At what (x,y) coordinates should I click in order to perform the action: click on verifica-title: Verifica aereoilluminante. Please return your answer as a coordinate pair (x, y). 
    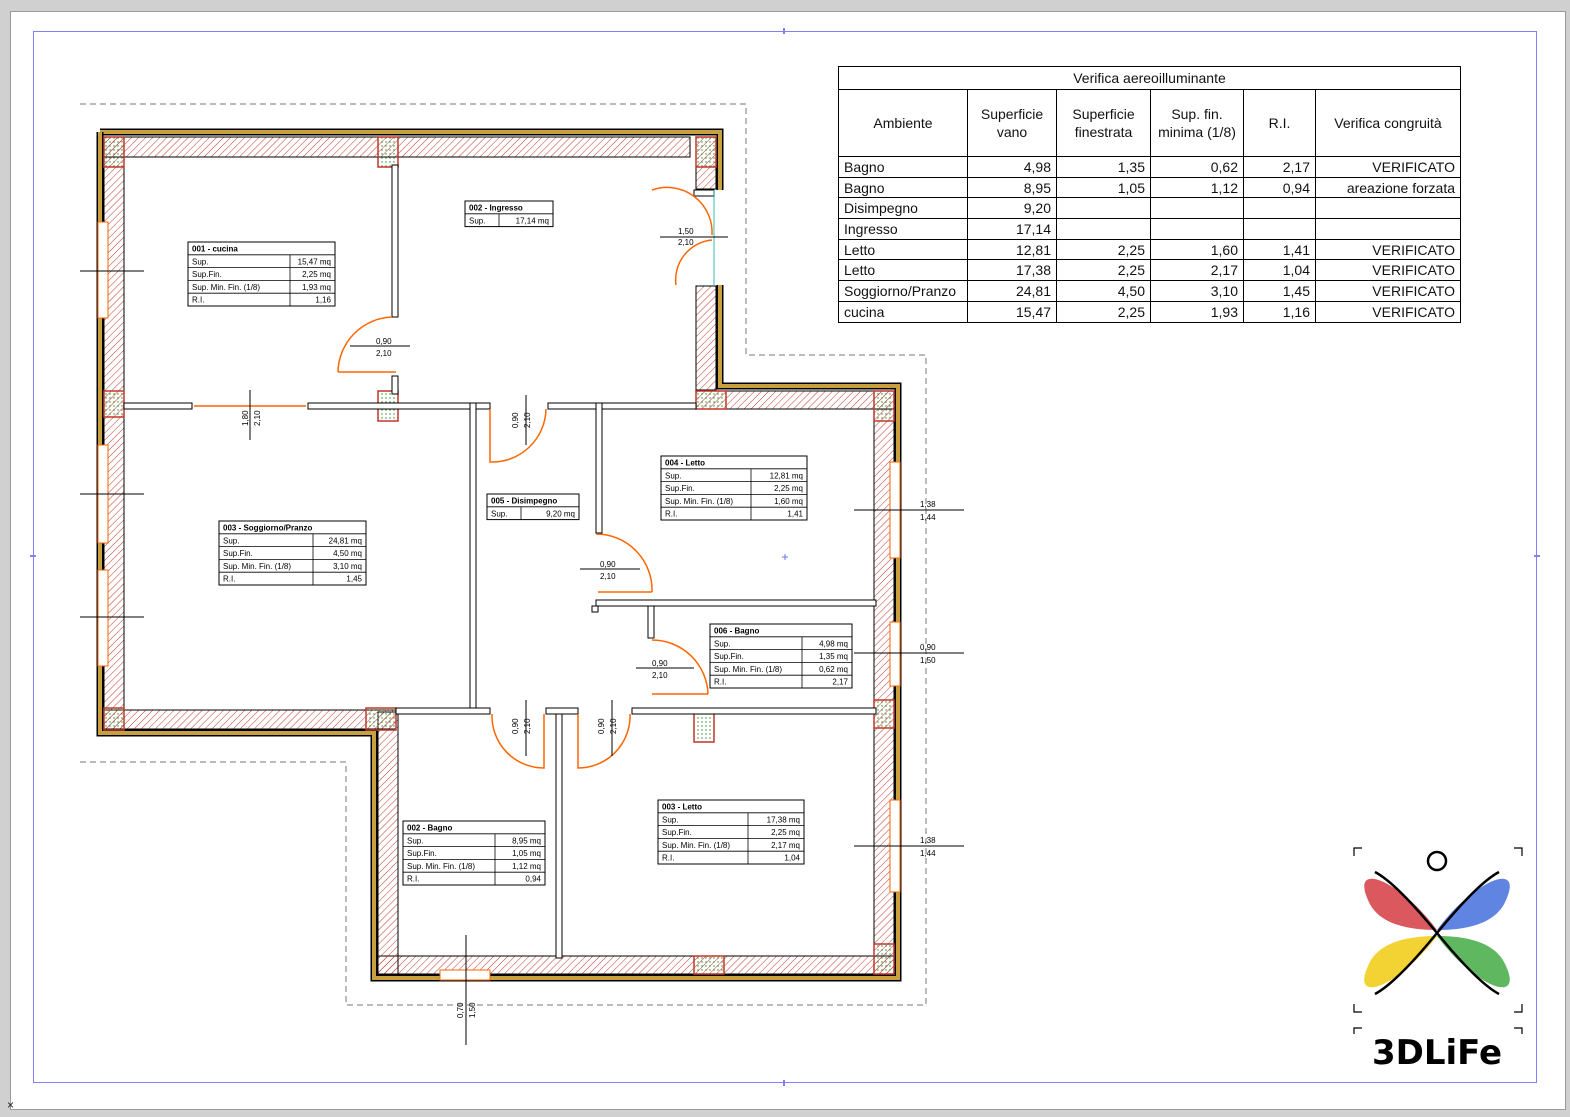
    Looking at the image, I should click on (1149, 78).